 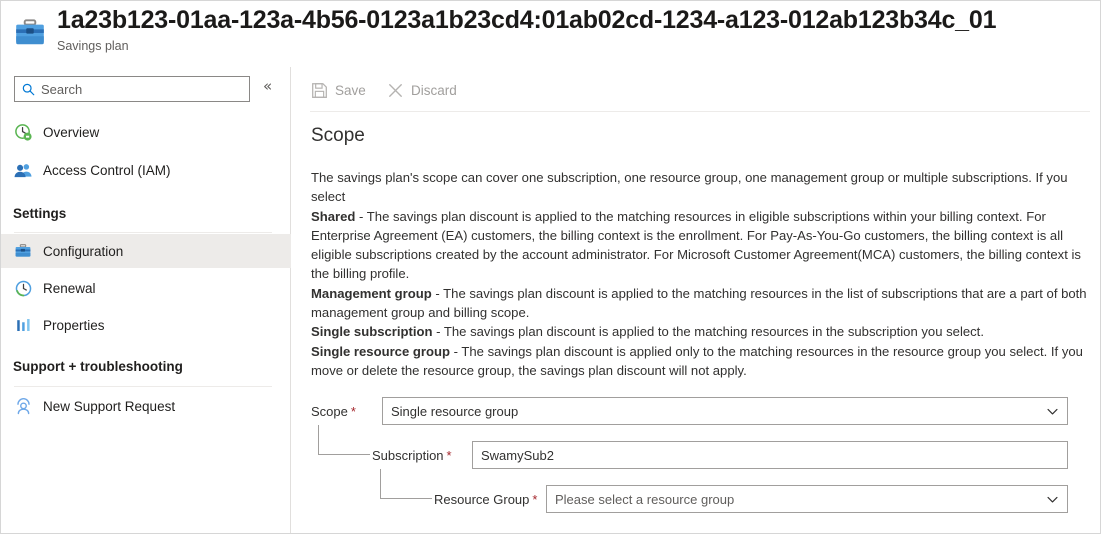 What do you see at coordinates (40, 213) in the screenshot?
I see `sidebar-group-settings: Settings` at bounding box center [40, 213].